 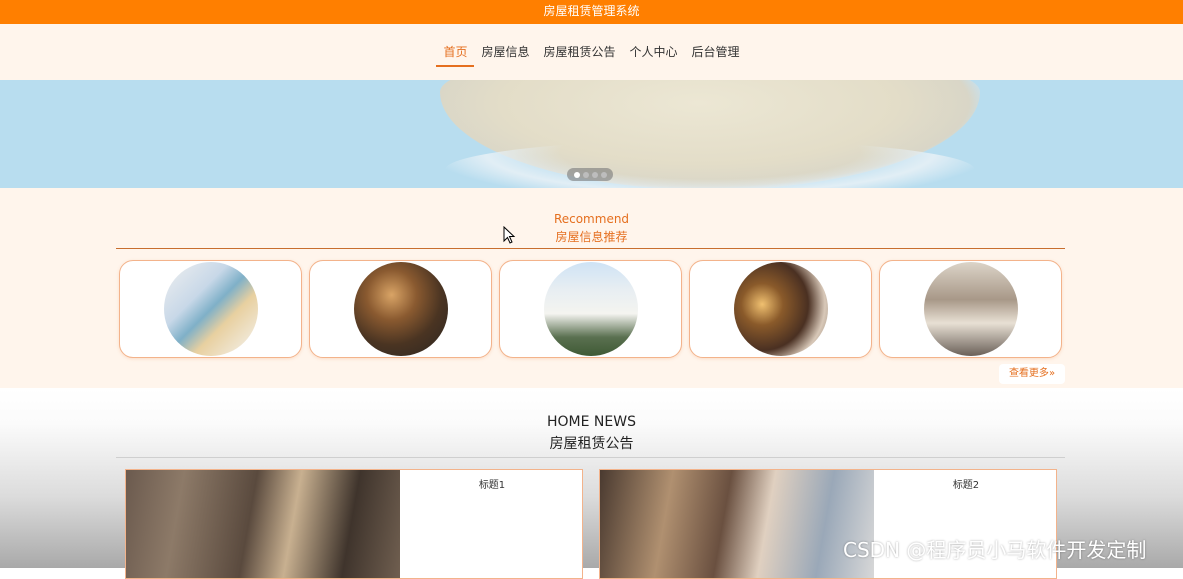 I want to click on watermark-text: CSDN @程序员小马软件开发定制, so click(x=995, y=550).